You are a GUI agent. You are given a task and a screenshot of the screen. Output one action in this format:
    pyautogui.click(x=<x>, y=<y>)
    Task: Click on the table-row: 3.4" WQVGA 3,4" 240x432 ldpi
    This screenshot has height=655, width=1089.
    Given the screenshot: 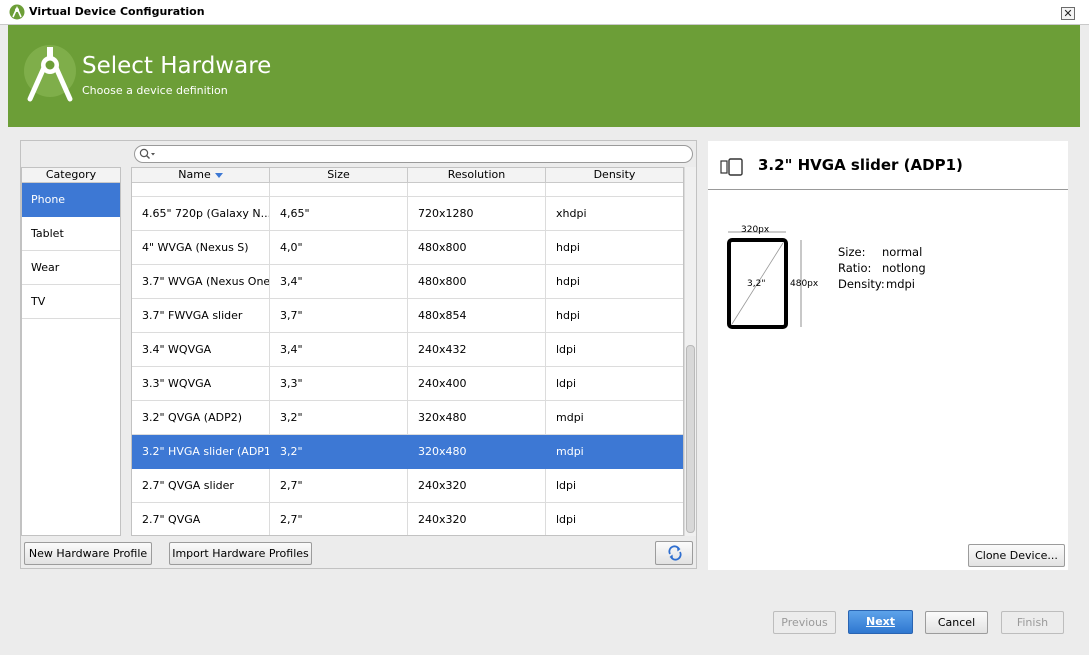 What is the action you would take?
    pyautogui.click(x=407, y=350)
    